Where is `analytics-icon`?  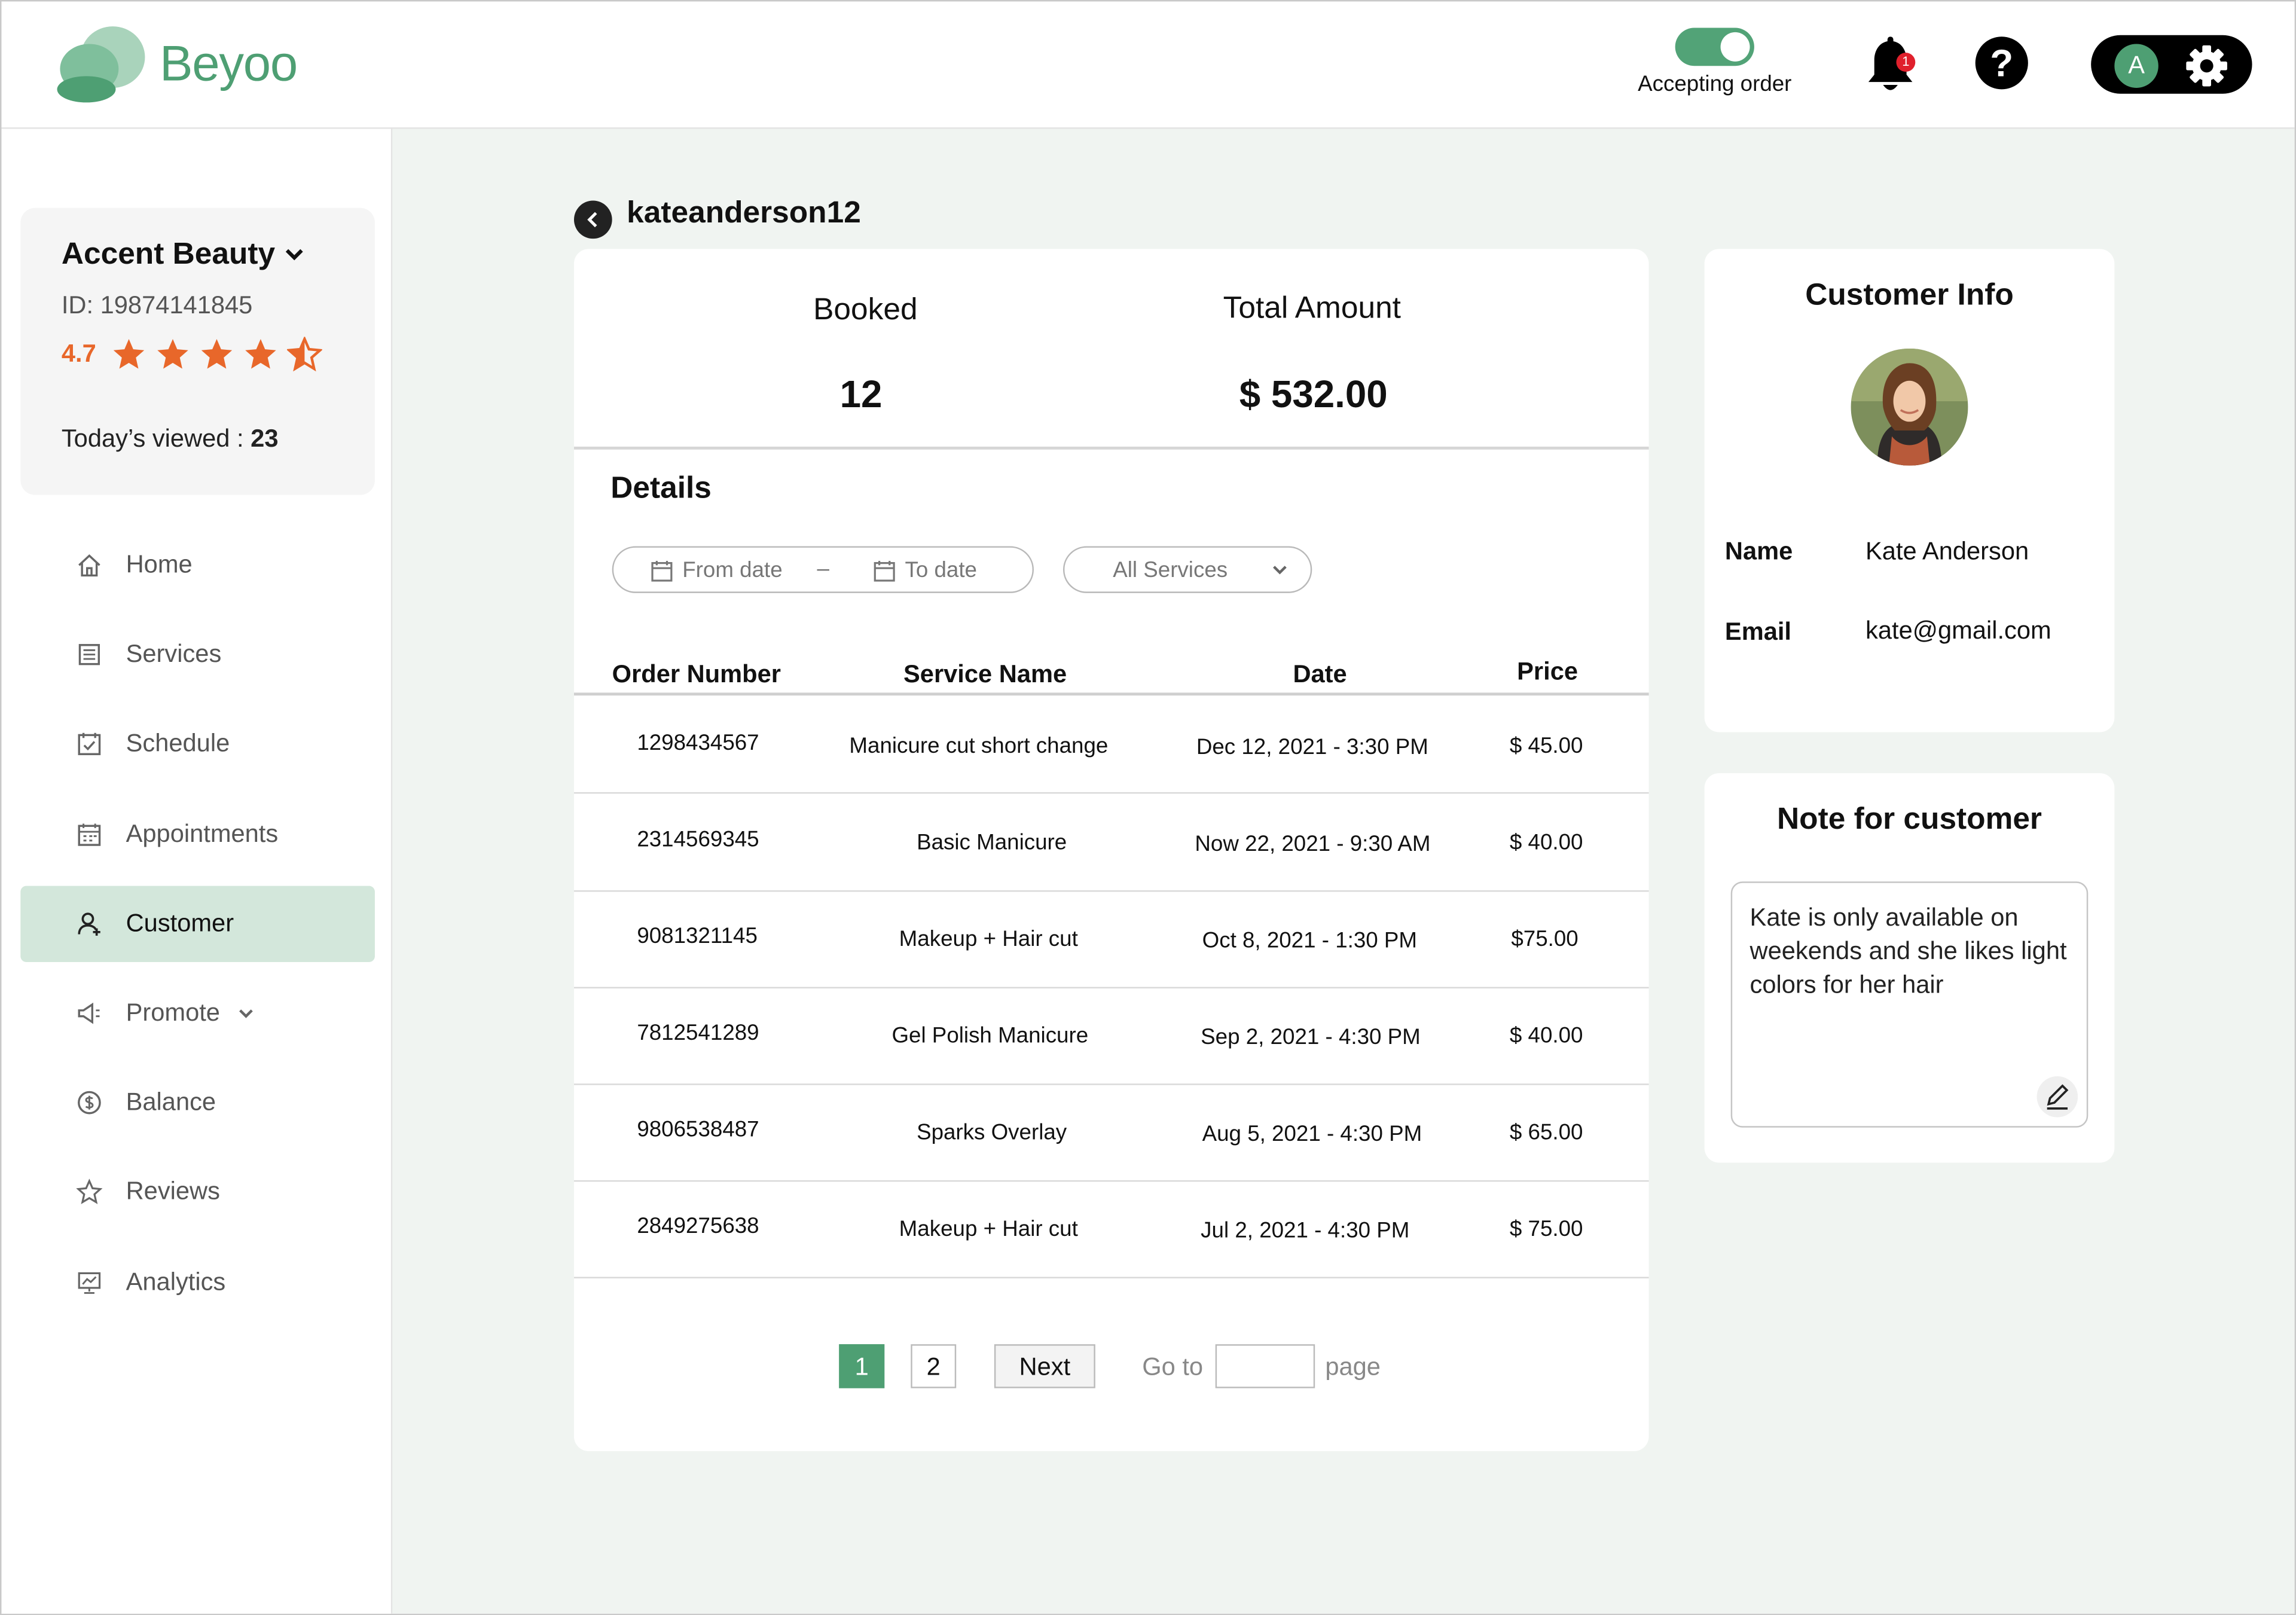 analytics-icon is located at coordinates (89, 1282).